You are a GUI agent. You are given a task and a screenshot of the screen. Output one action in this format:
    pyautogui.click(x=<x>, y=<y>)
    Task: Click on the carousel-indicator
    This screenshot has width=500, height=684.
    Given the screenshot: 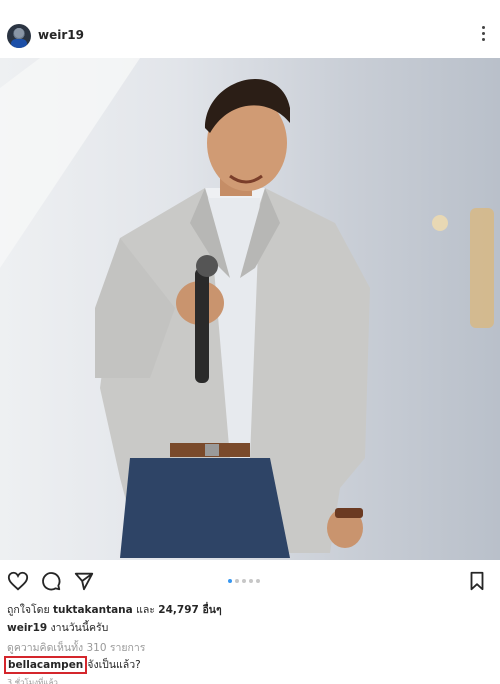 What is the action you would take?
    pyautogui.click(x=244, y=582)
    